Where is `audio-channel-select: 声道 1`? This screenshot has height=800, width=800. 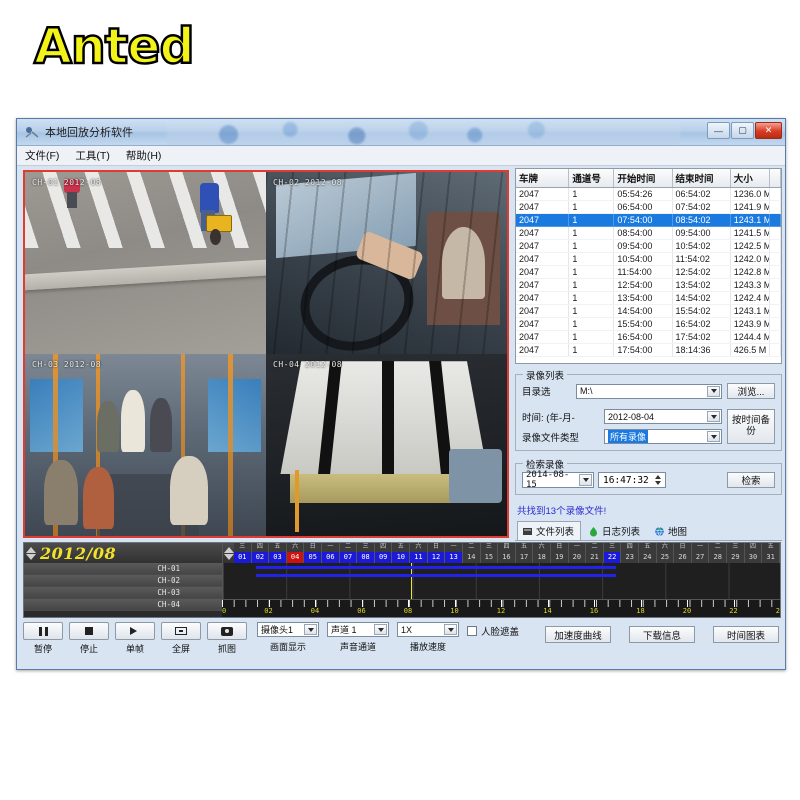
audio-channel-select: 声道 1 is located at coordinates (358, 629).